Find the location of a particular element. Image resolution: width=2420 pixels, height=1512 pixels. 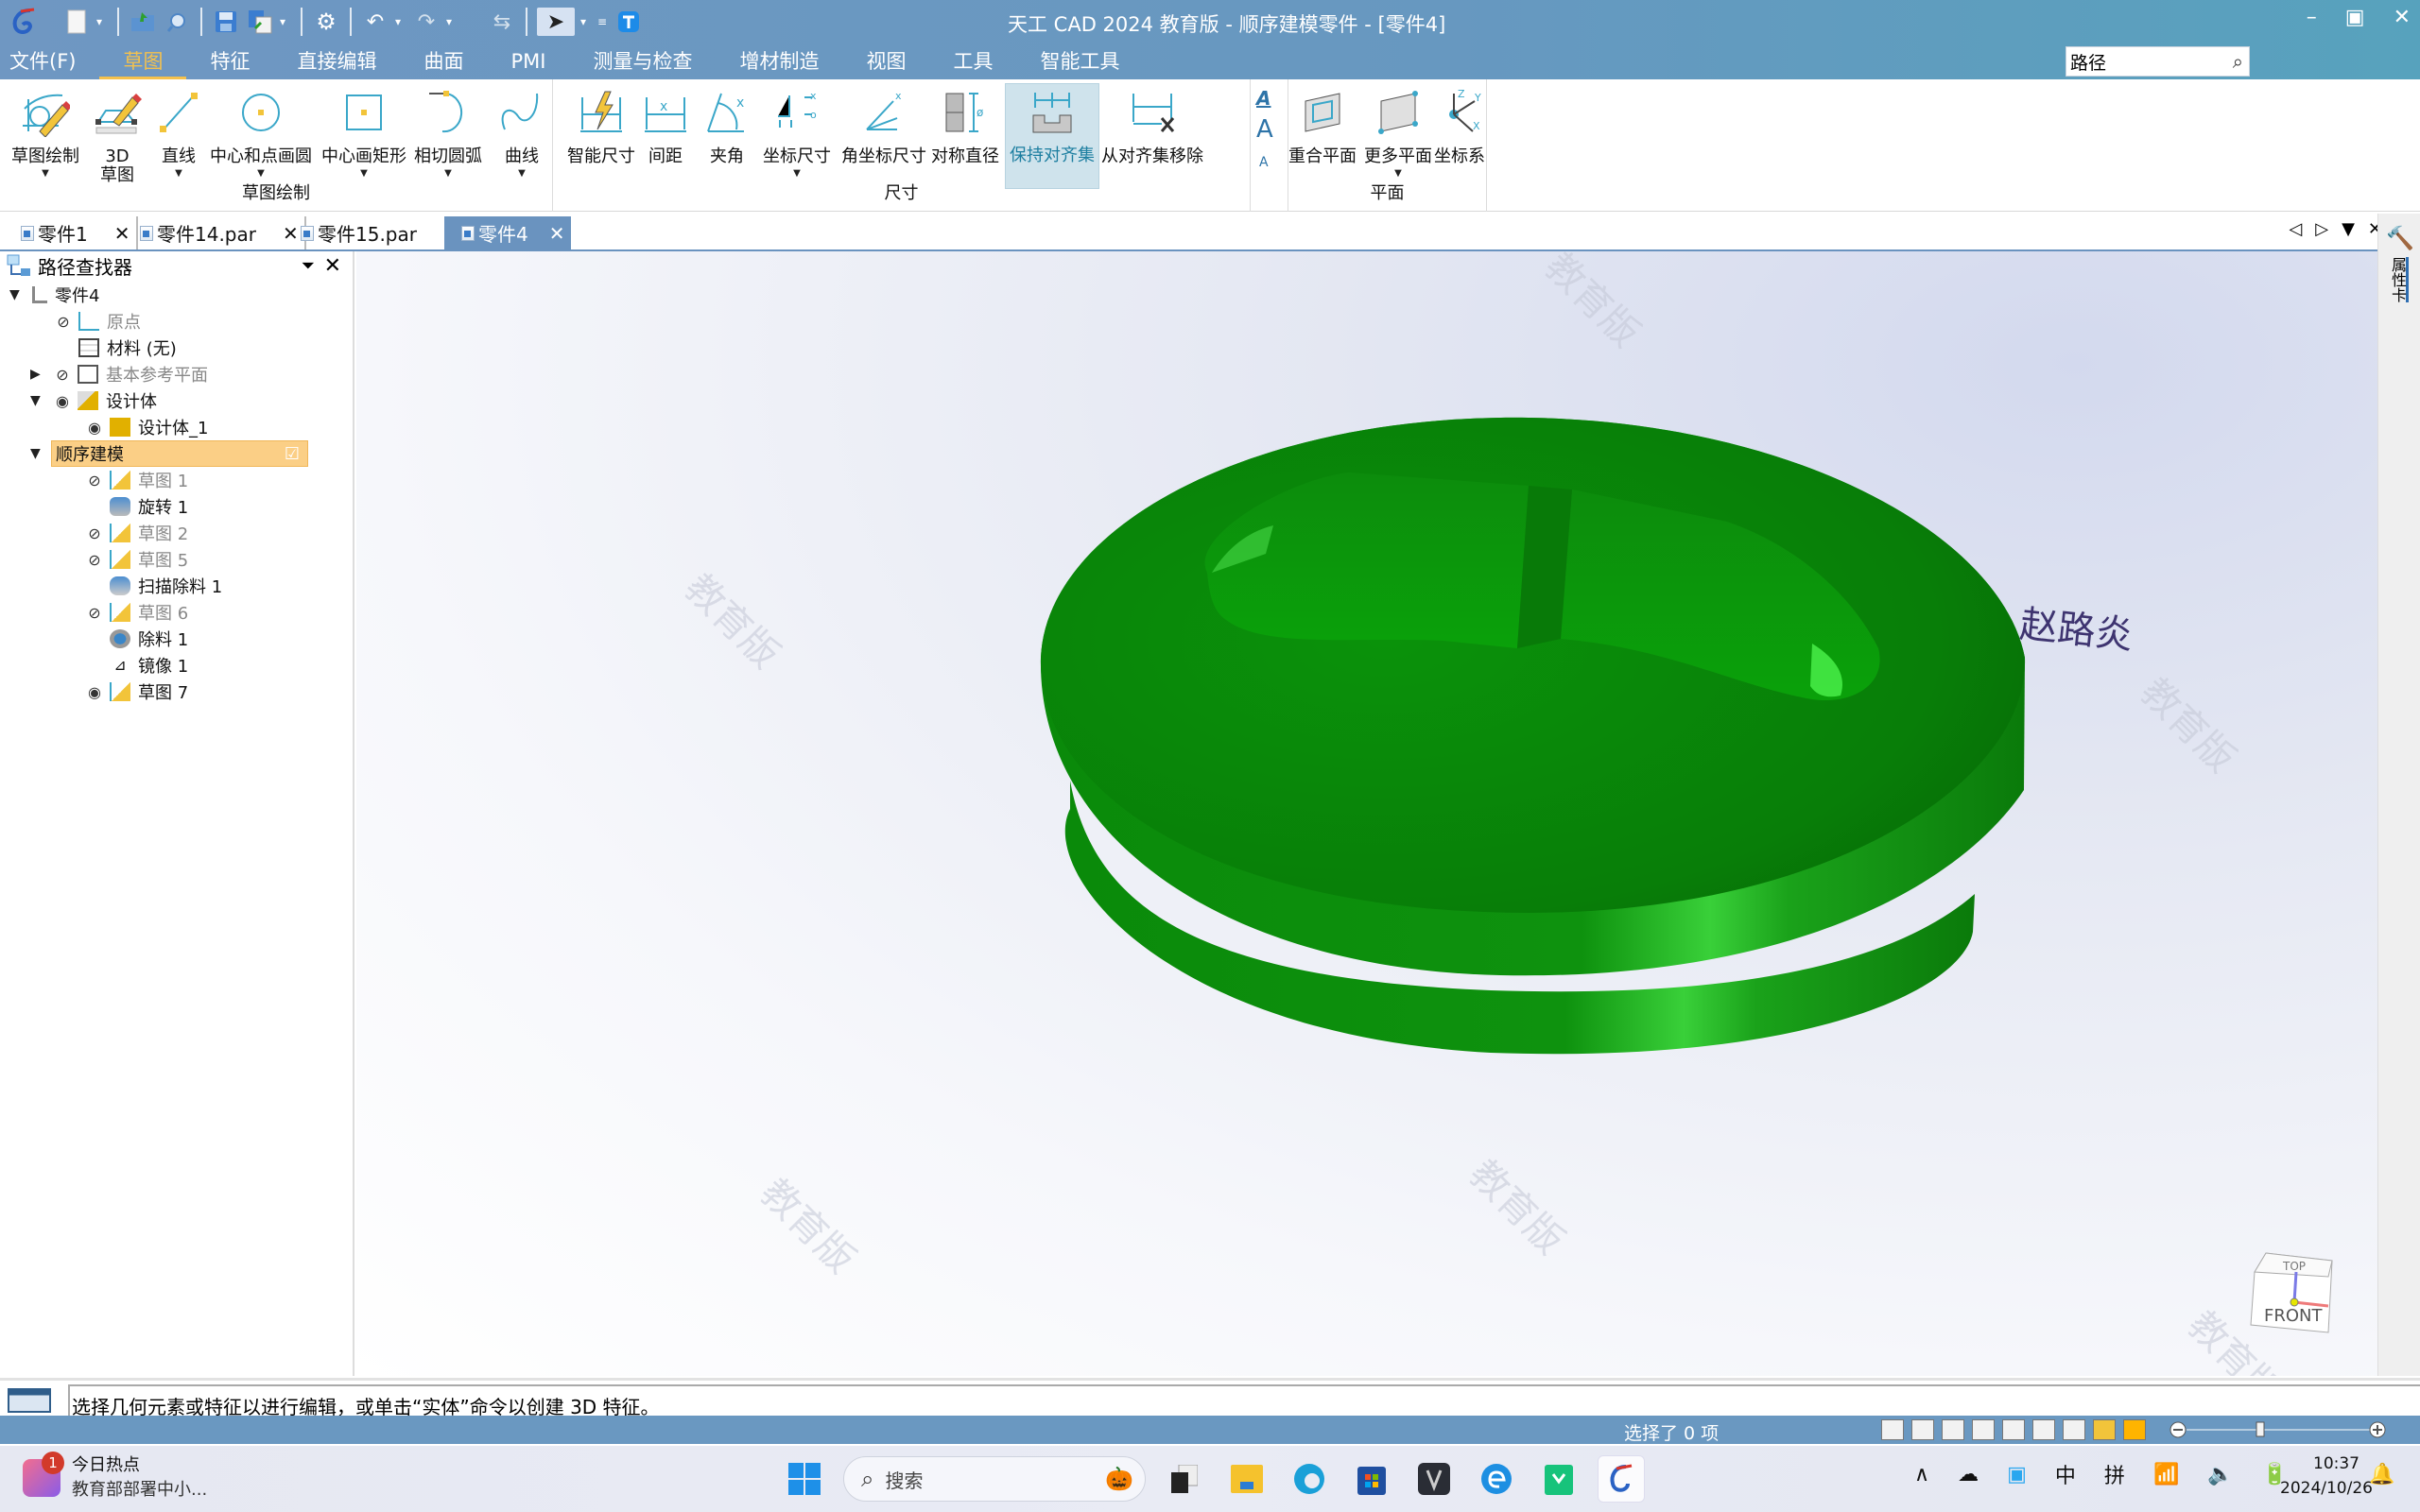

display-mode-icon is located at coordinates (2134, 1429).